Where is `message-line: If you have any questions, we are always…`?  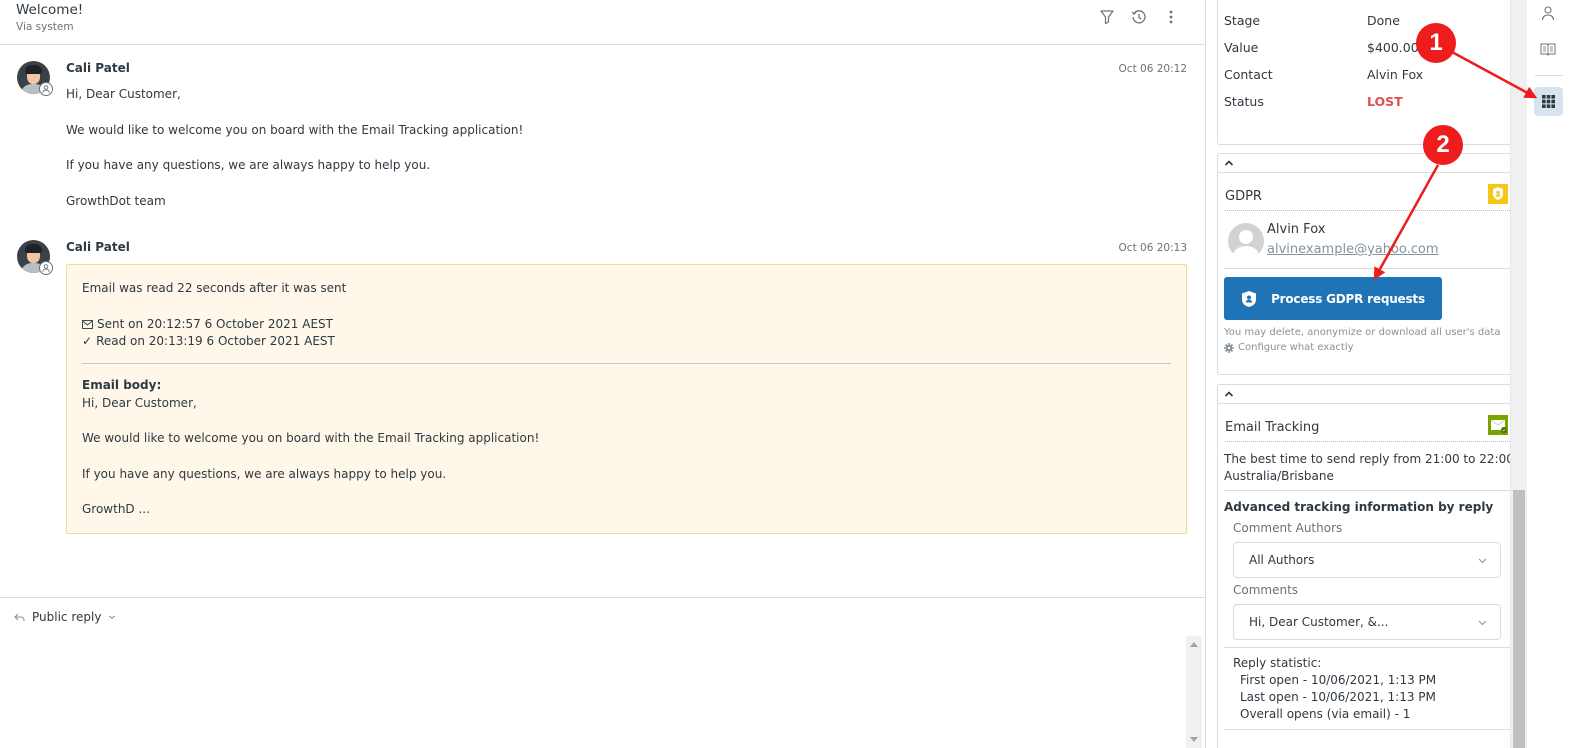
message-line: If you have any questions, we are always… is located at coordinates (248, 165).